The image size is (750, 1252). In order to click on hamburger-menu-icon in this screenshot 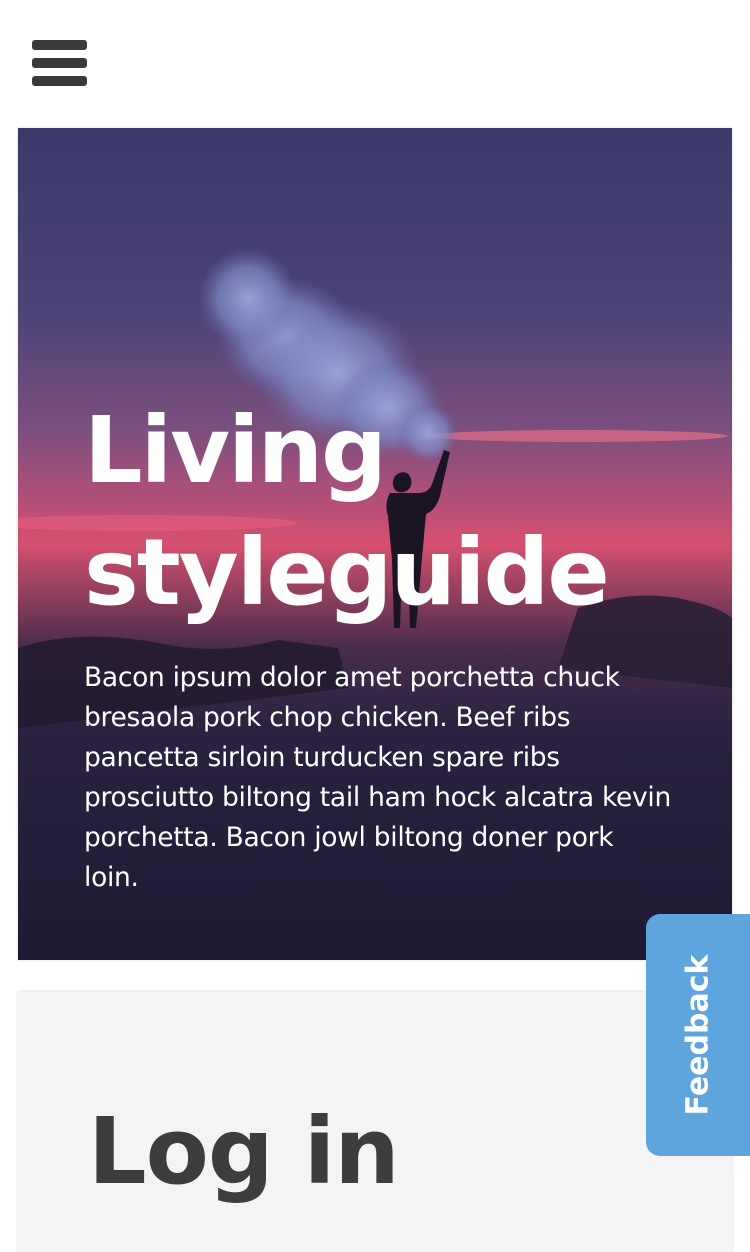, I will do `click(59, 63)`.